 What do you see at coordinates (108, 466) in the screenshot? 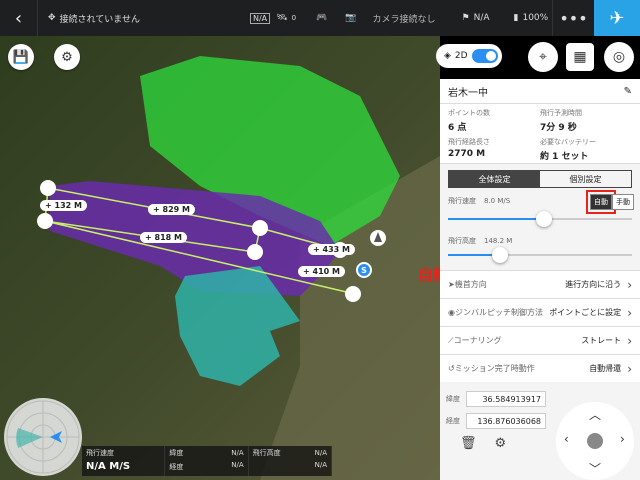
I see `telemetry-speed-value: N/A M/S` at bounding box center [108, 466].